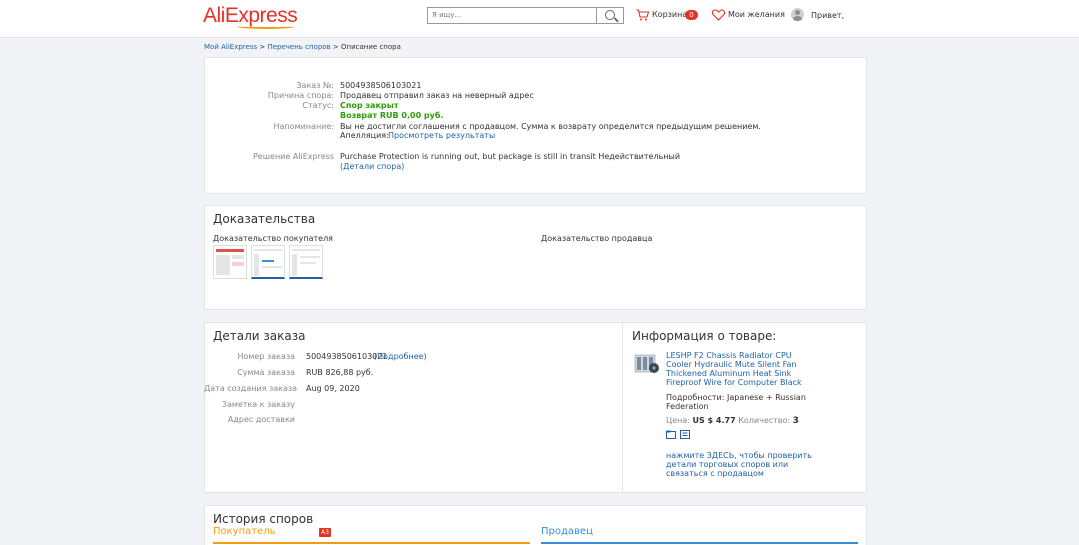 This screenshot has width=1079, height=545. I want to click on status-value: Спор закрыт, so click(369, 105).